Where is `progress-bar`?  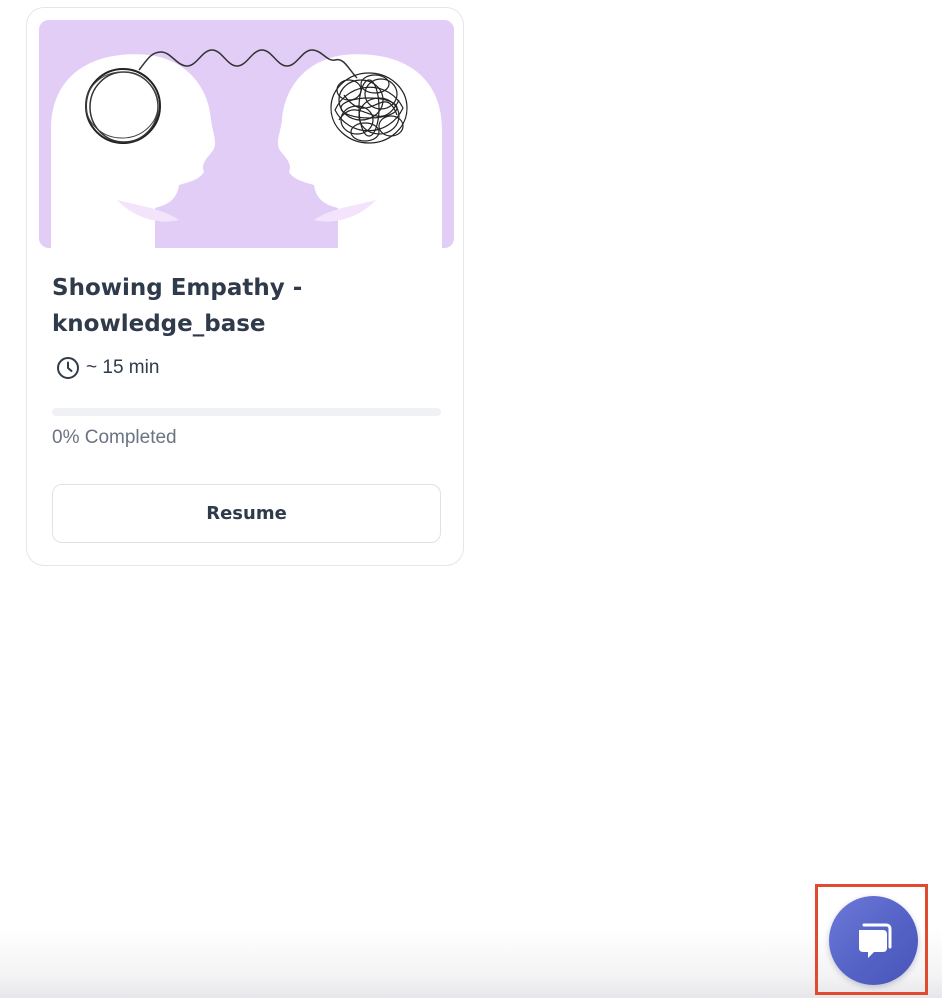
progress-bar is located at coordinates (246, 412).